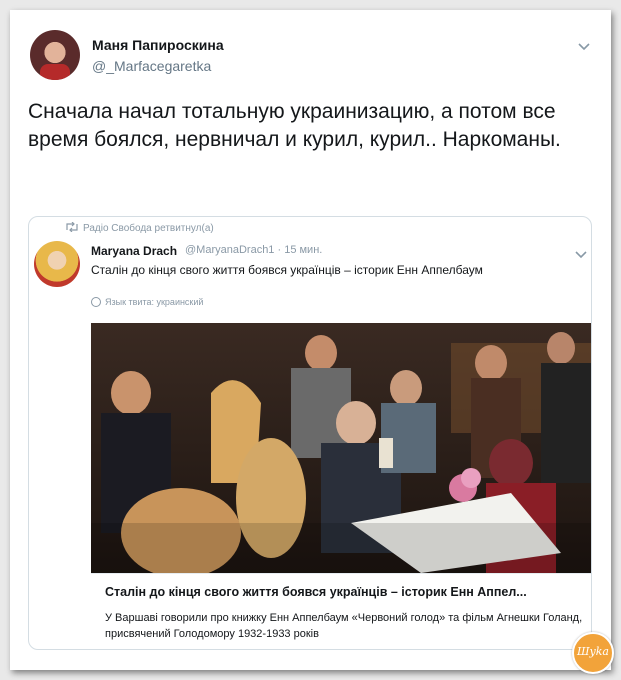  I want to click on quoted-author-avatar, so click(57, 264).